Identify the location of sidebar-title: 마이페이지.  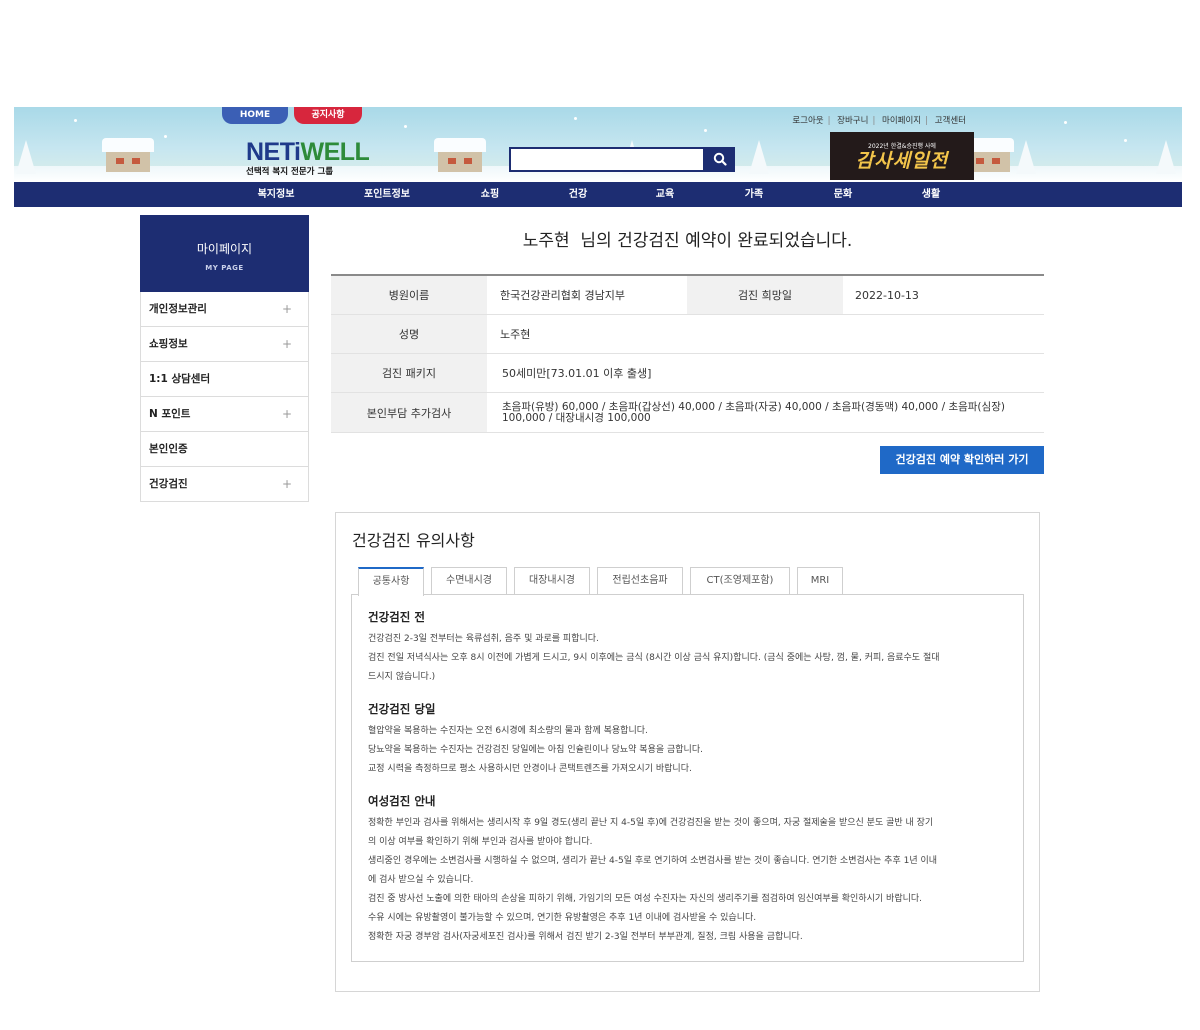
(224, 249).